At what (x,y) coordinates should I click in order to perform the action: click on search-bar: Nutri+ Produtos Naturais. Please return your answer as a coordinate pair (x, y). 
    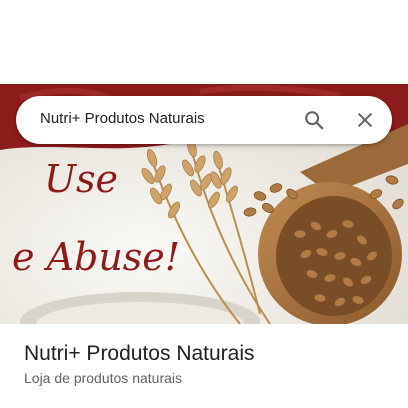
    Looking at the image, I should click on (204, 120).